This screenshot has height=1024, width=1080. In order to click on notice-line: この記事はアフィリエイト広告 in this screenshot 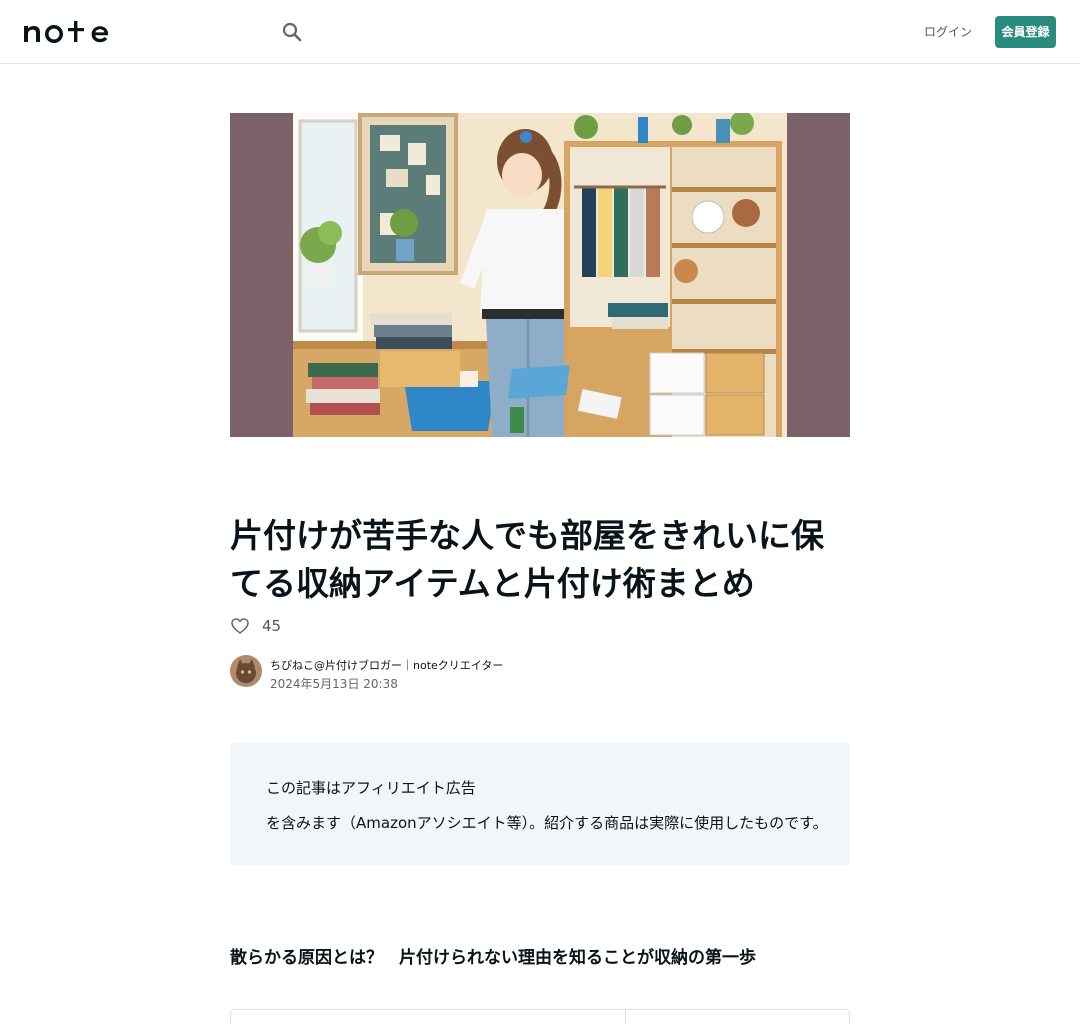, I will do `click(371, 788)`.